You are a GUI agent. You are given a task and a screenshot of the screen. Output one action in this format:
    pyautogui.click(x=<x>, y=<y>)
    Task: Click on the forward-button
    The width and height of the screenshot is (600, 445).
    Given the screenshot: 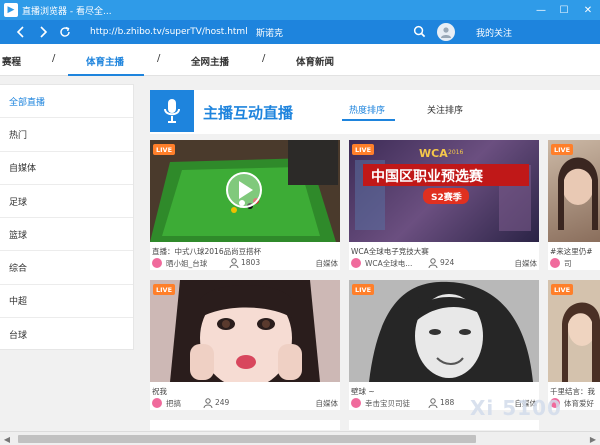 What is the action you would take?
    pyautogui.click(x=43, y=32)
    